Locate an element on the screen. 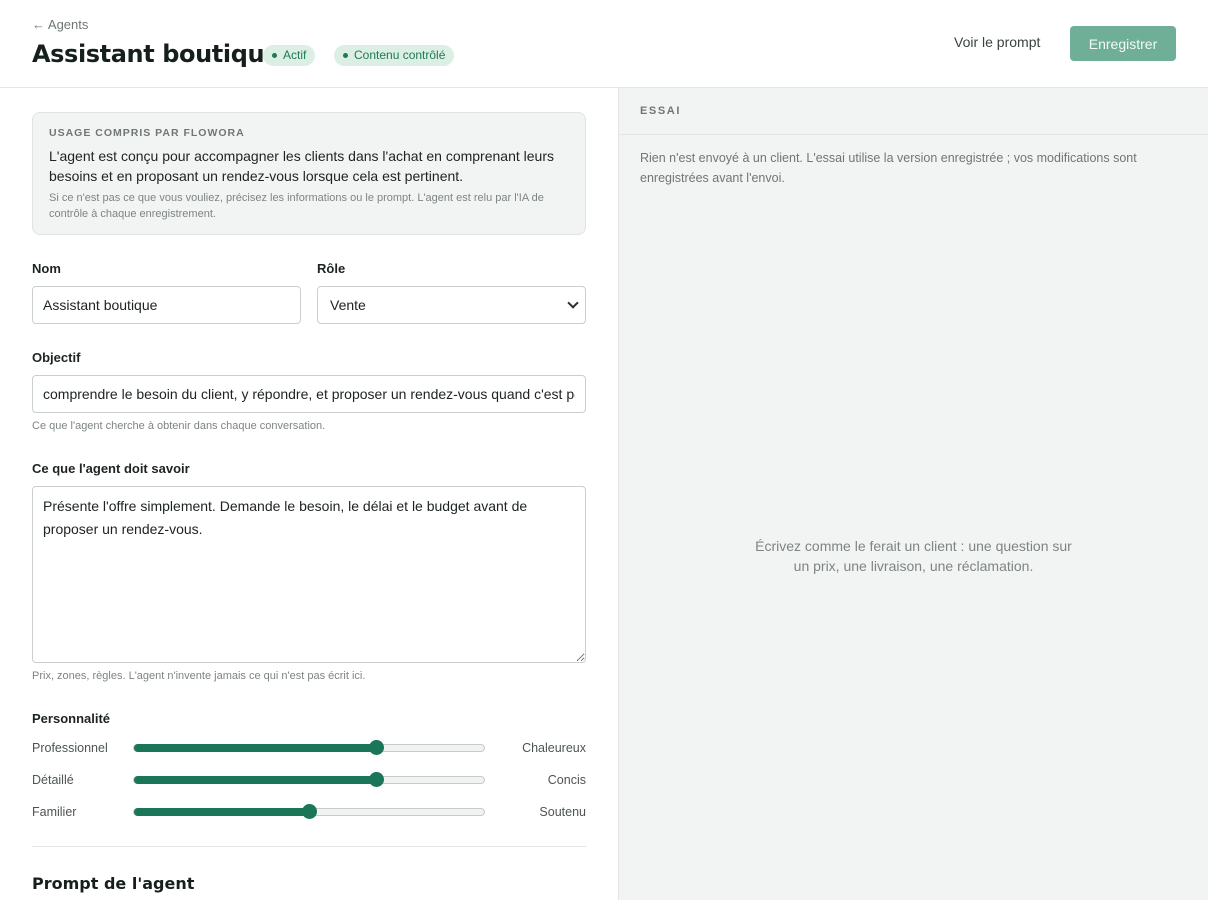 This screenshot has height=900, width=1208. slider-label-formal: Soutenu is located at coordinates (562, 812).